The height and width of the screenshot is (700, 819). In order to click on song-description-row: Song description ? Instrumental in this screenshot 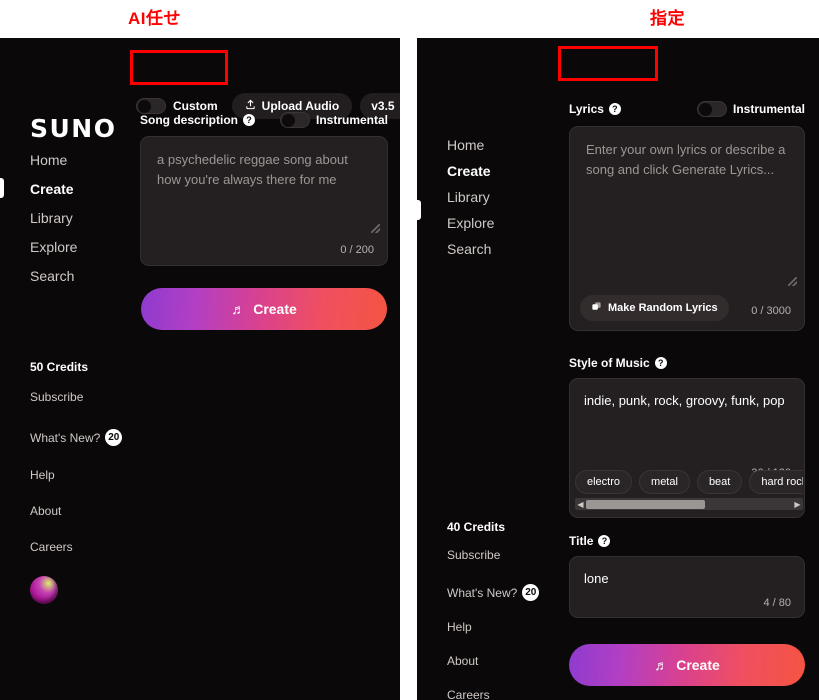, I will do `click(264, 120)`.